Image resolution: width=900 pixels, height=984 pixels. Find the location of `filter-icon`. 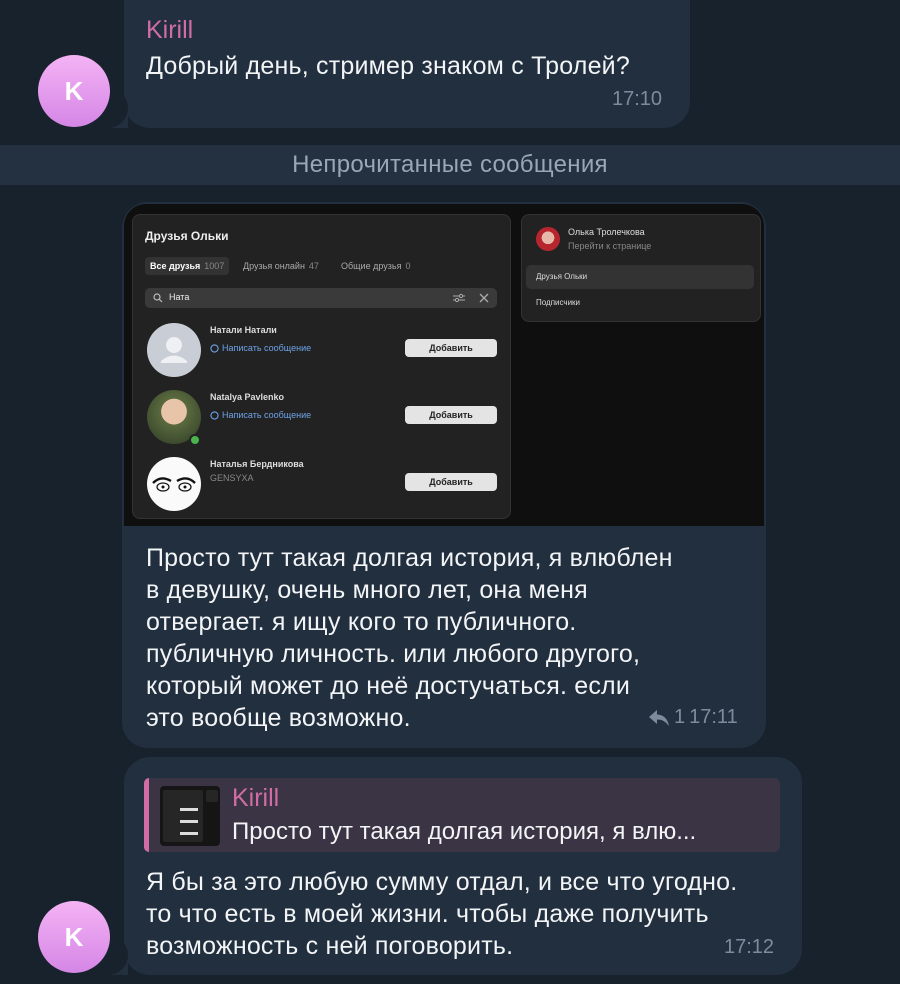

filter-icon is located at coordinates (459, 298).